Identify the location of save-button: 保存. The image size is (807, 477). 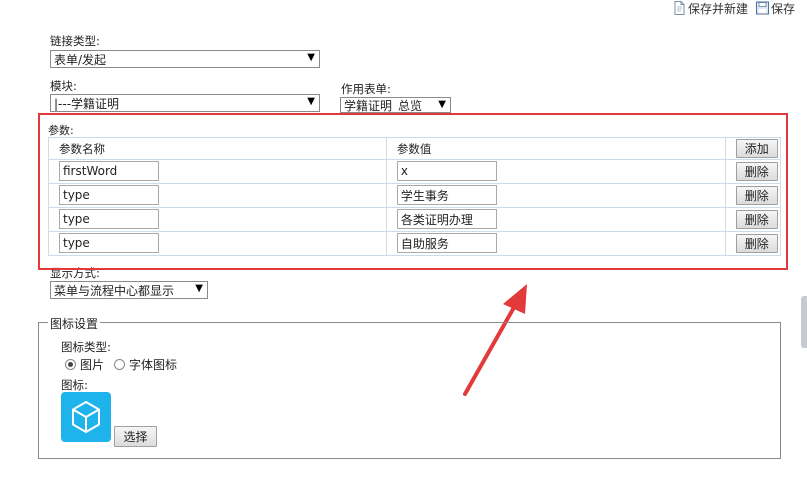
(775, 8).